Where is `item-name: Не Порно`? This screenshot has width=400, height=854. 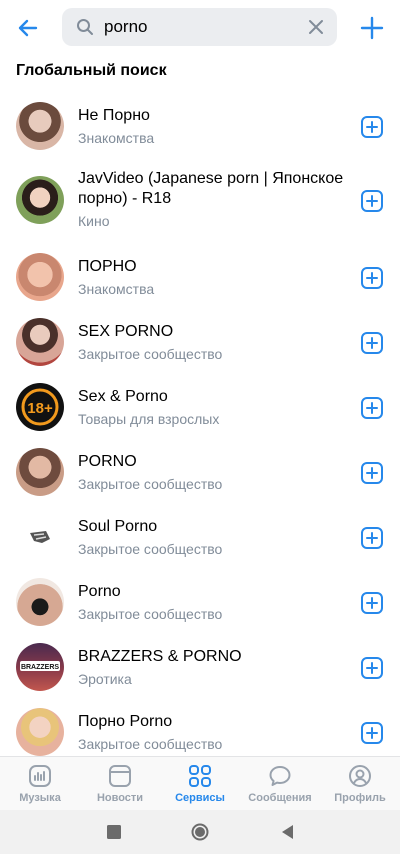 item-name: Не Порно is located at coordinates (114, 115).